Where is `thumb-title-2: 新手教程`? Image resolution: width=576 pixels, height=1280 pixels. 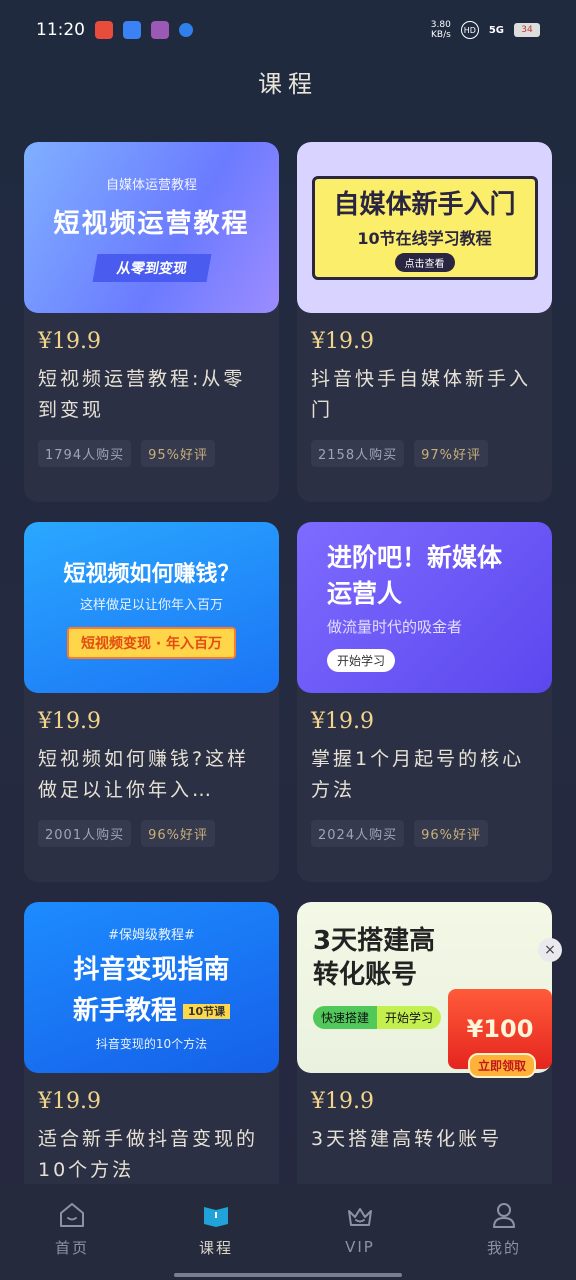
thumb-title-2: 新手教程 is located at coordinates (124, 1010).